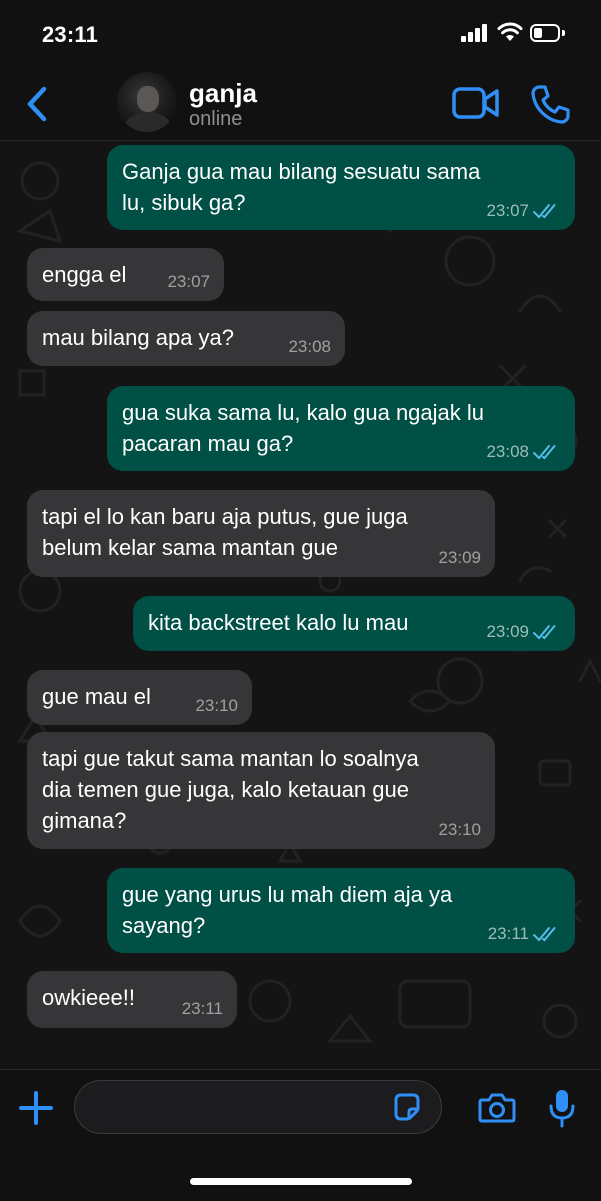 This screenshot has height=1201, width=601. What do you see at coordinates (510, 31) in the screenshot?
I see `wifi-icon` at bounding box center [510, 31].